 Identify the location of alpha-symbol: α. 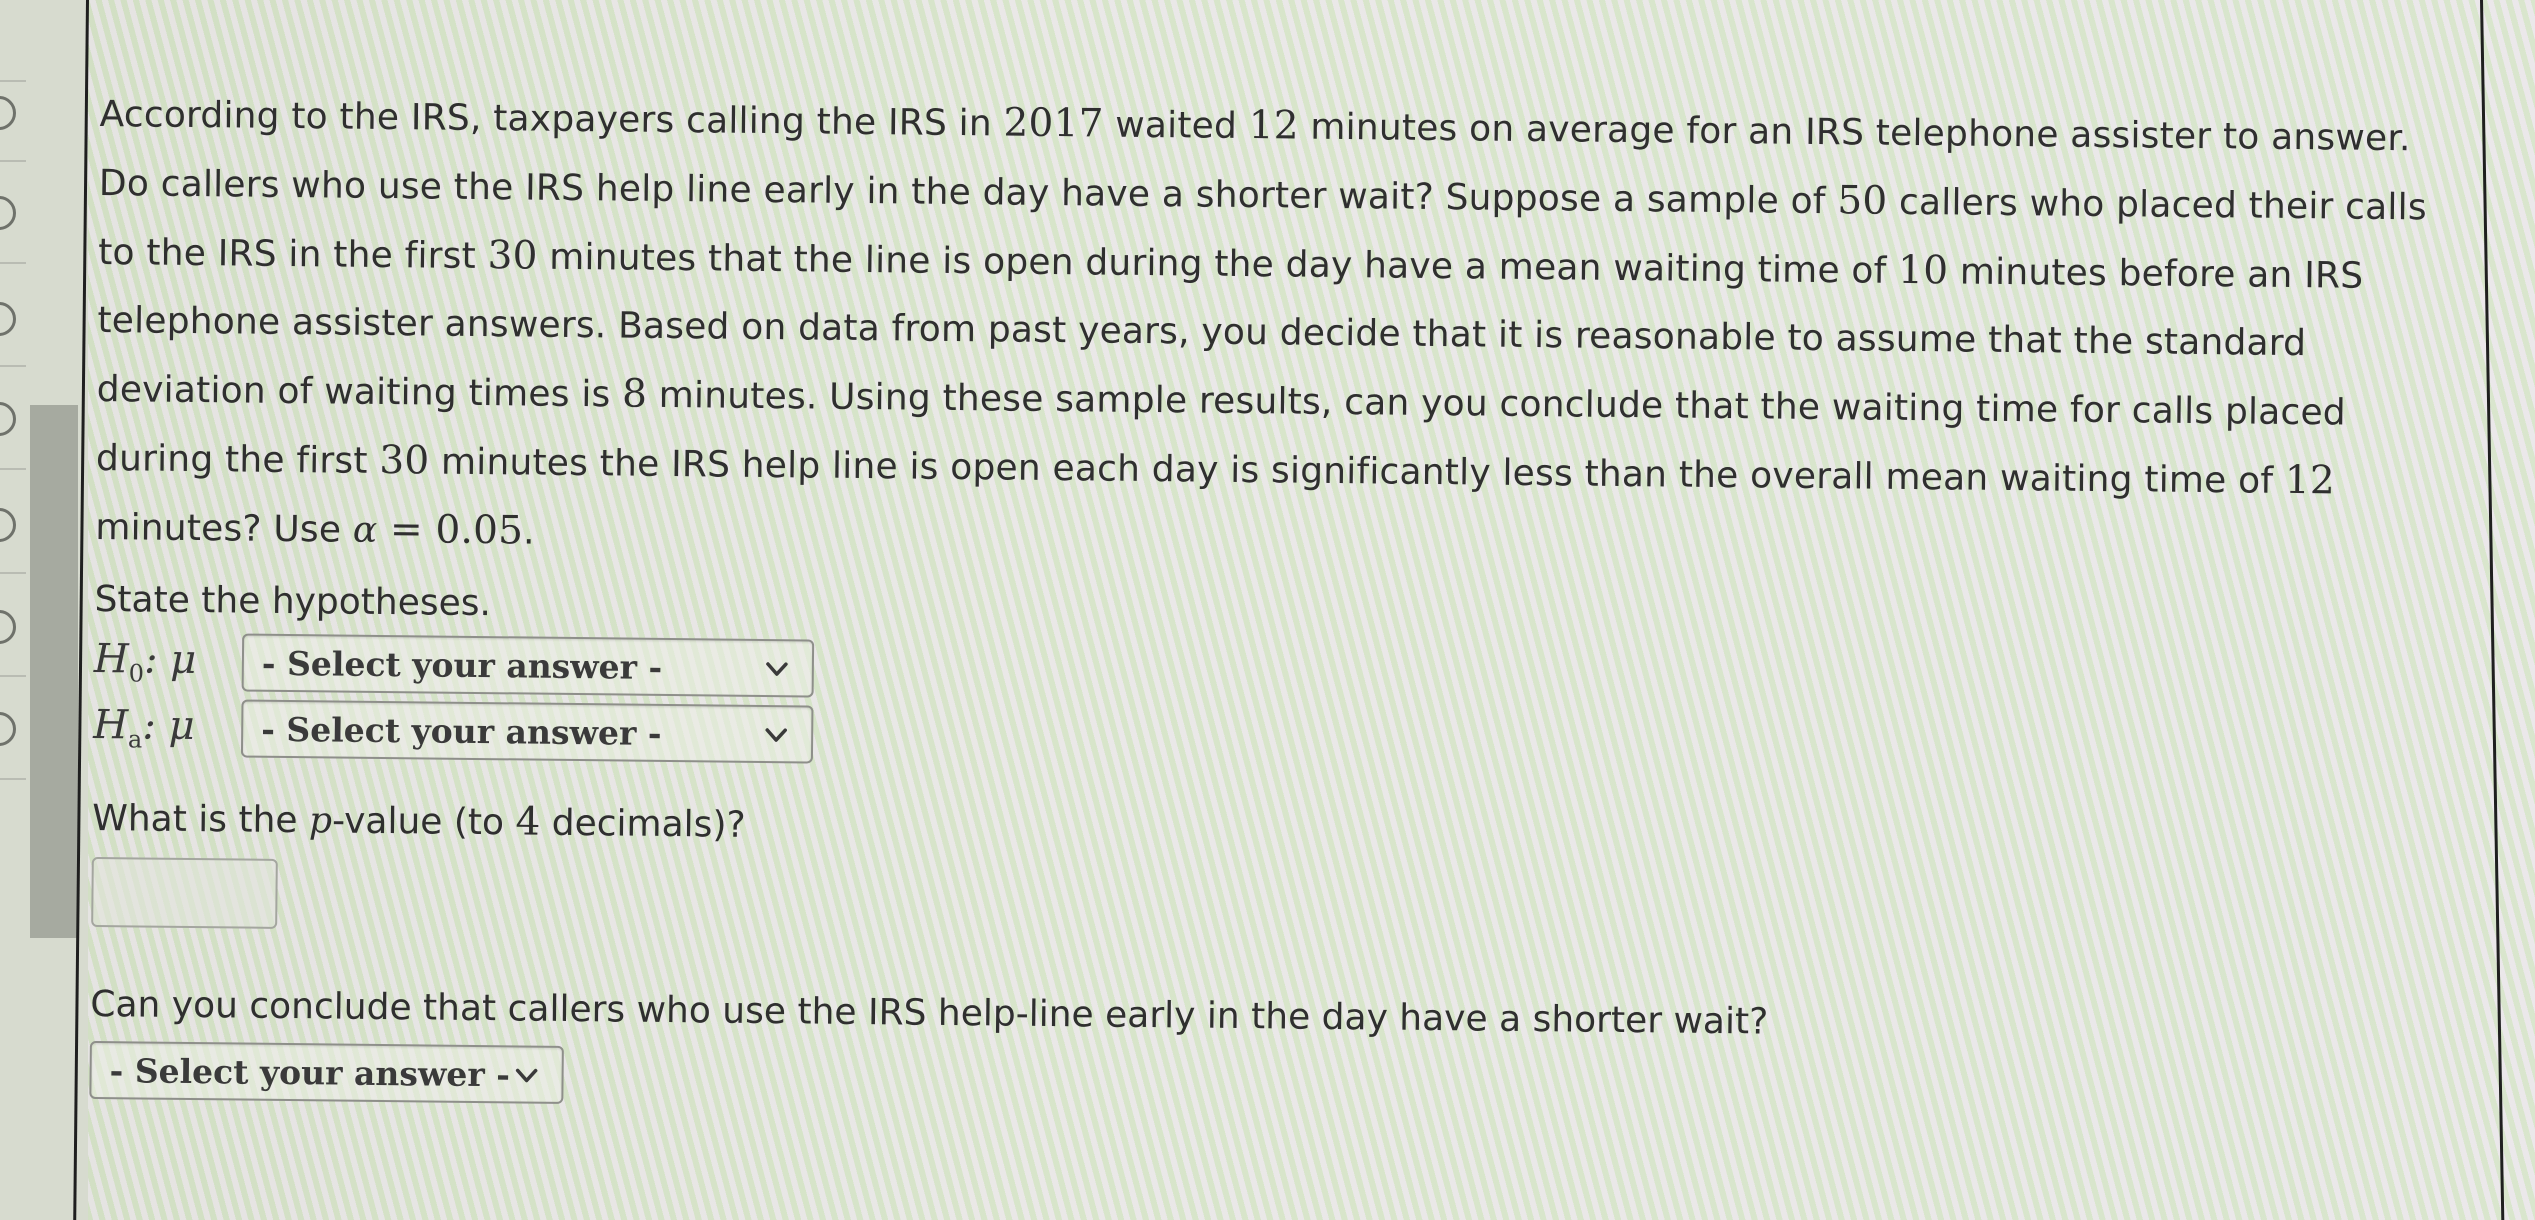
(365, 530).